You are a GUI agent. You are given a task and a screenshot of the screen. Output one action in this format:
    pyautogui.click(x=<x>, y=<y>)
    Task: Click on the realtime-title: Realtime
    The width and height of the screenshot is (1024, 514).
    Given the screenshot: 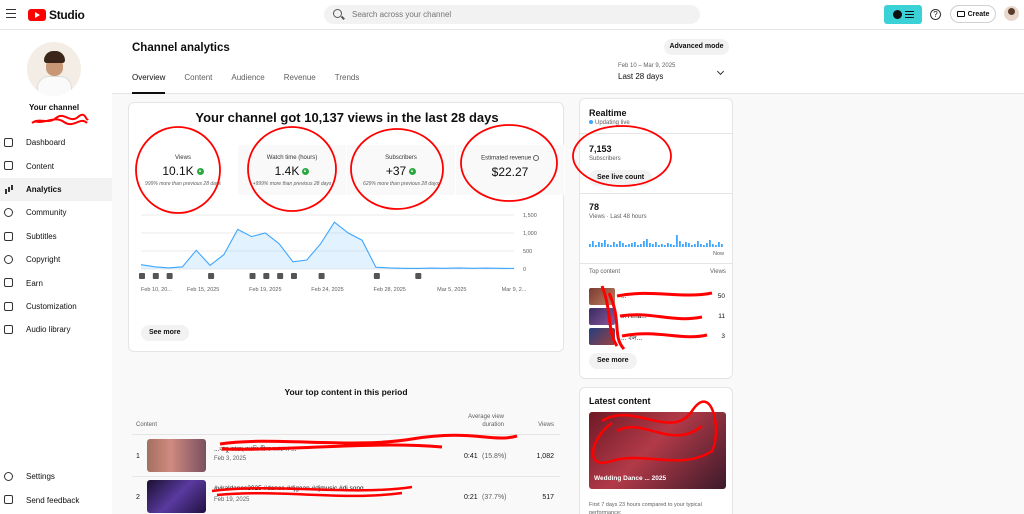 What is the action you would take?
    pyautogui.click(x=608, y=113)
    